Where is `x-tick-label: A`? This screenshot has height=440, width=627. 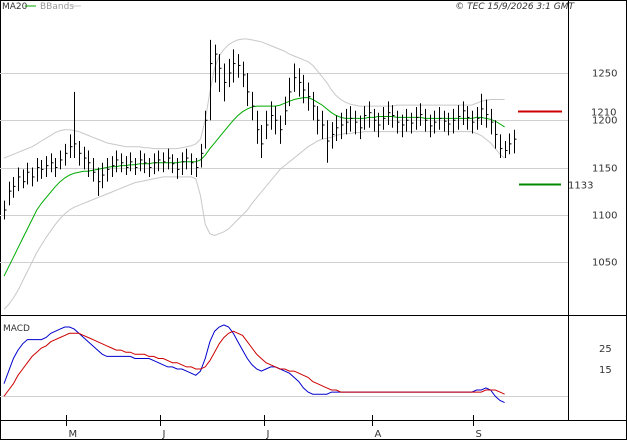
x-tick-label: A is located at coordinates (378, 434).